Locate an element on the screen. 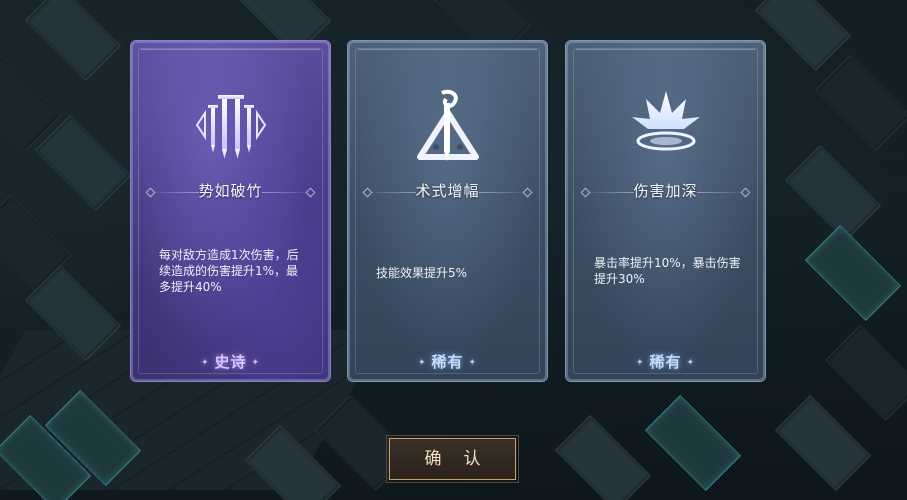 Image resolution: width=907 pixels, height=500 pixels. rarity-label: ✦ 史诗 ✦ is located at coordinates (230, 361).